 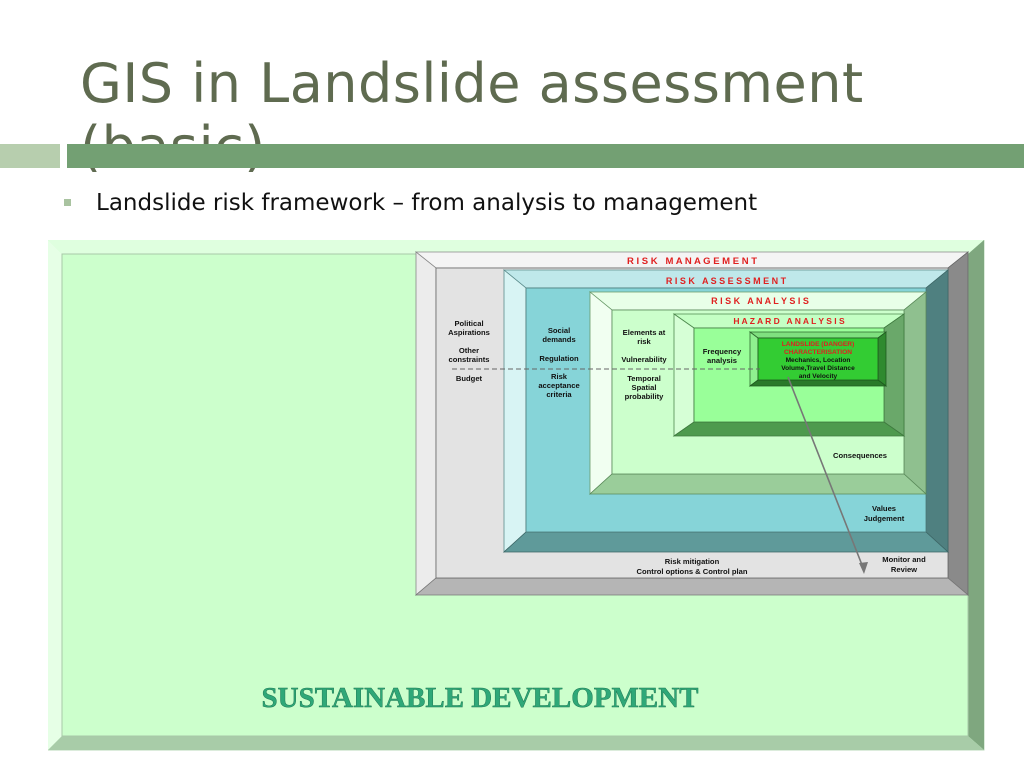 What do you see at coordinates (558, 339) in the screenshot?
I see `social-line-2: demands` at bounding box center [558, 339].